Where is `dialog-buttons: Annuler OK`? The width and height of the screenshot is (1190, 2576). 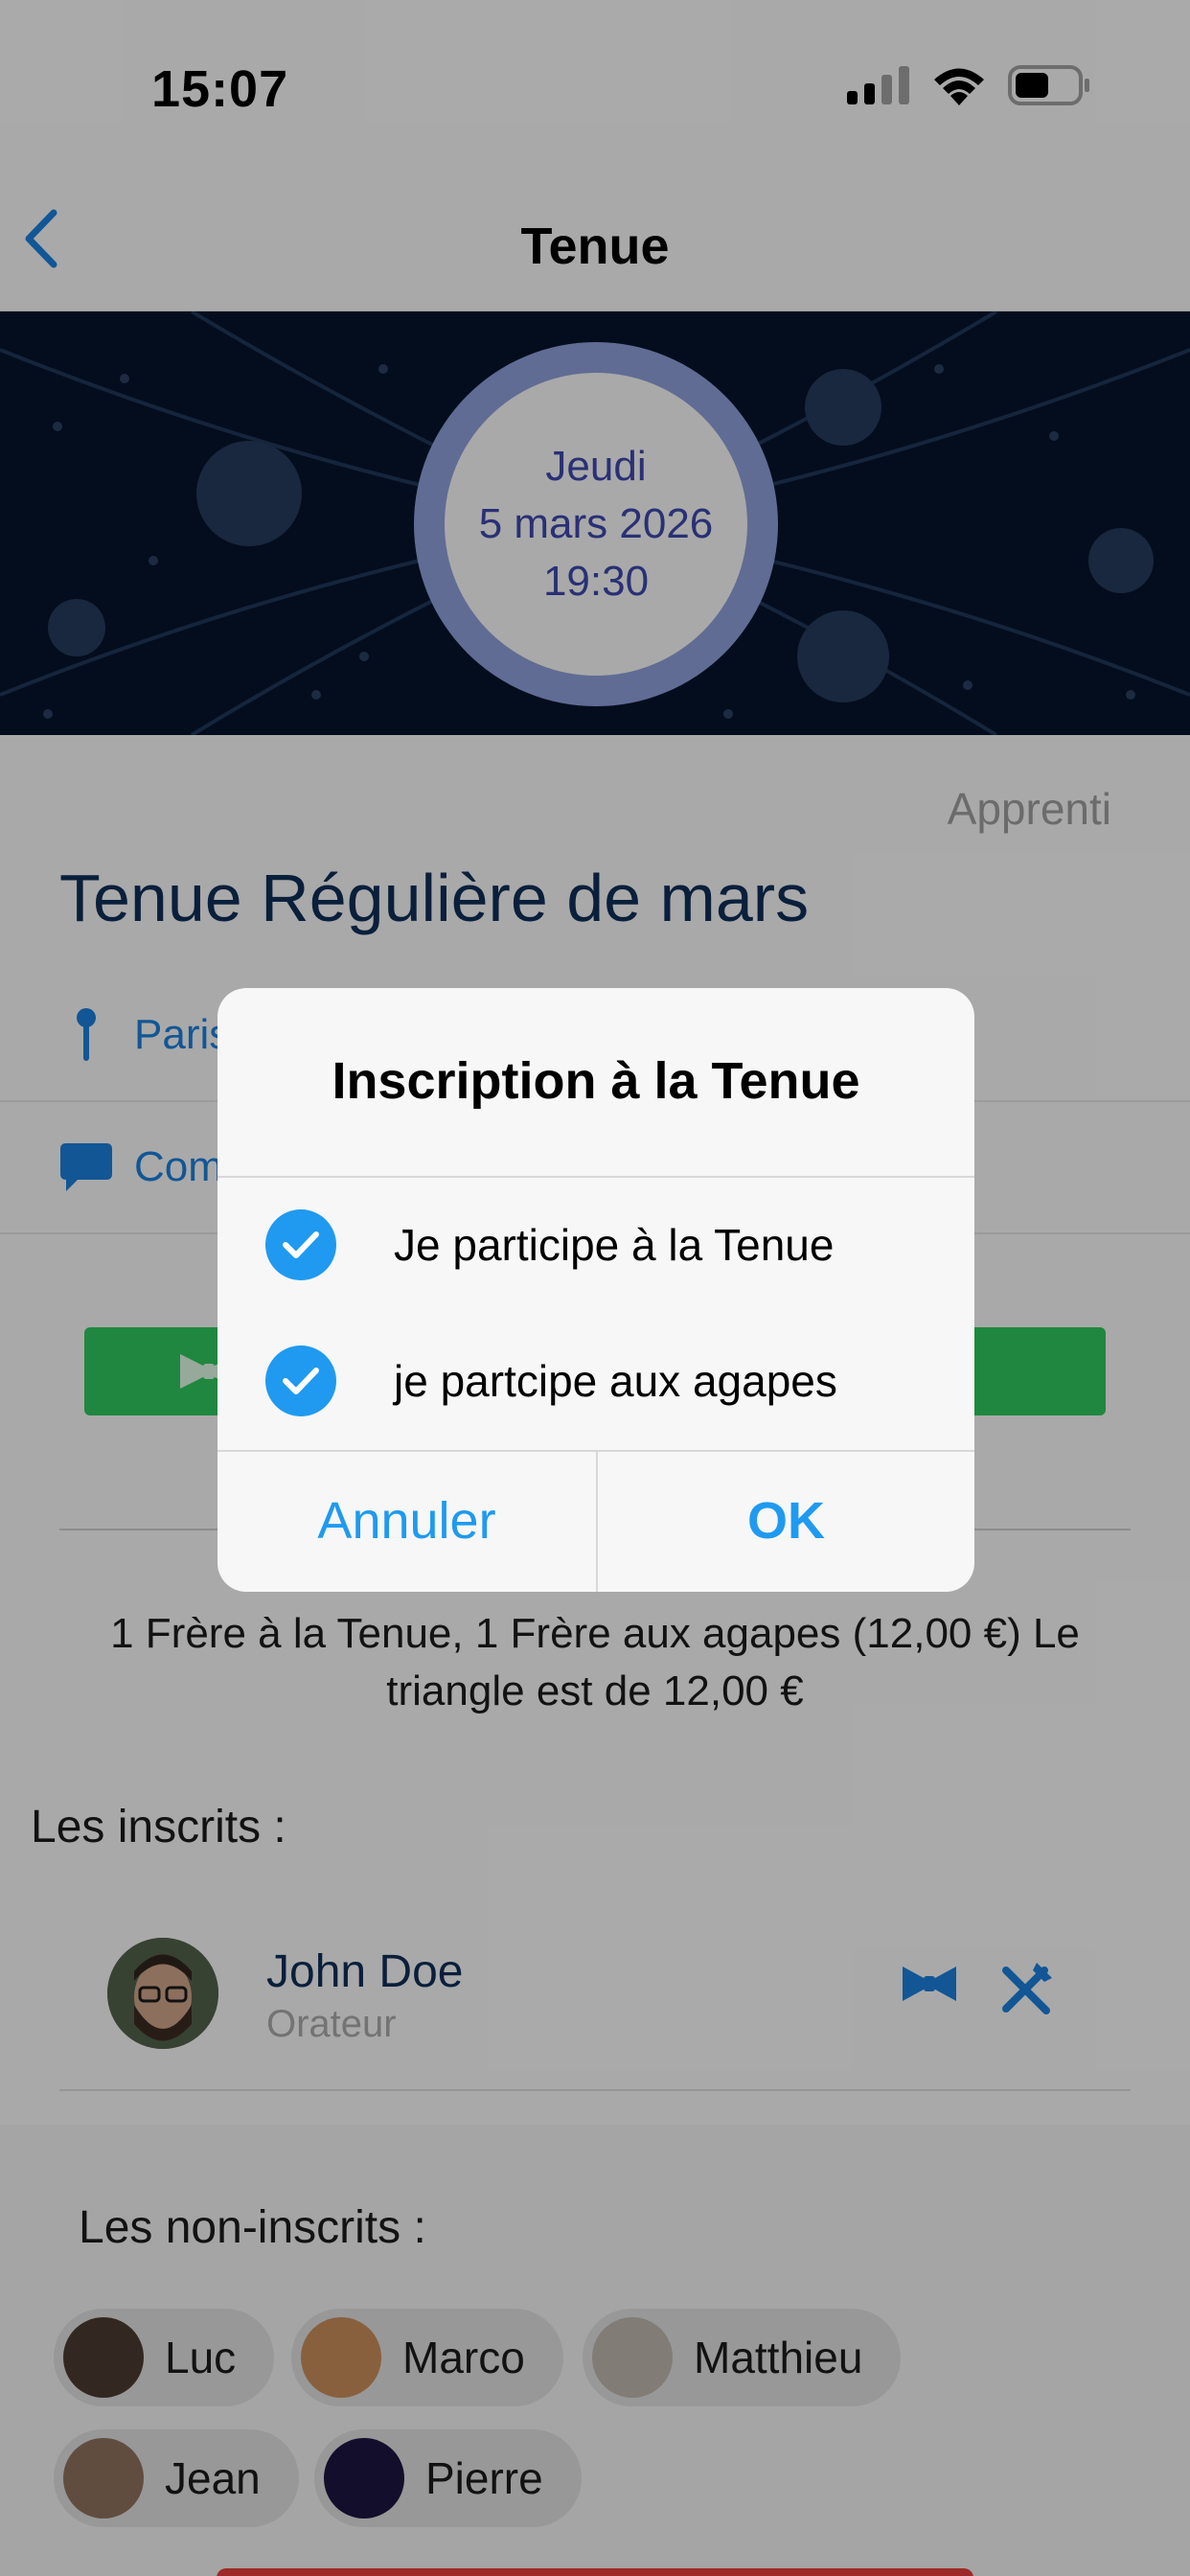 dialog-buttons: Annuler OK is located at coordinates (595, 1521).